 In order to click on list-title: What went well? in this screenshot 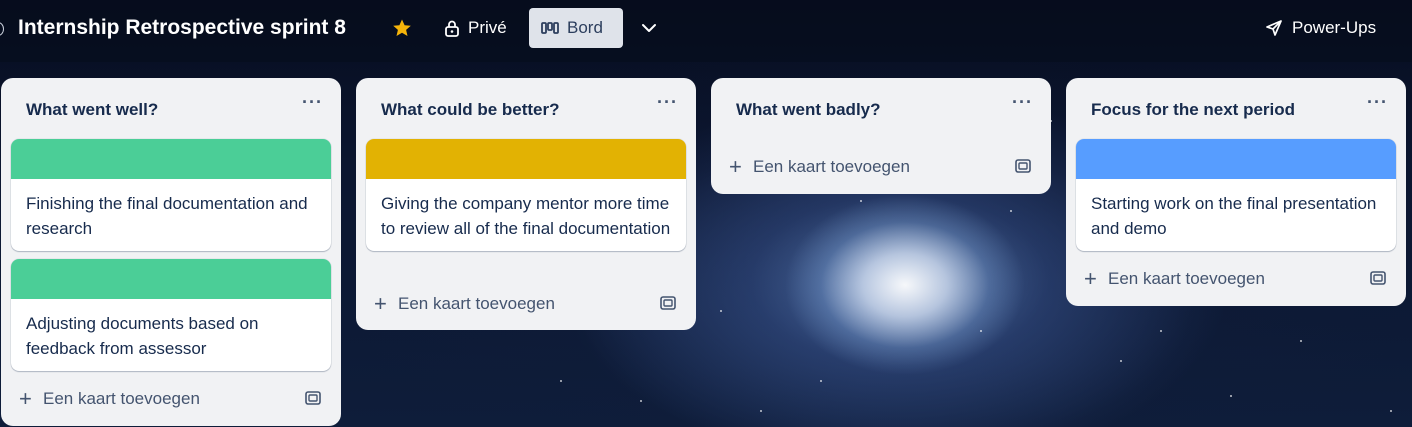, I will do `click(92, 110)`.